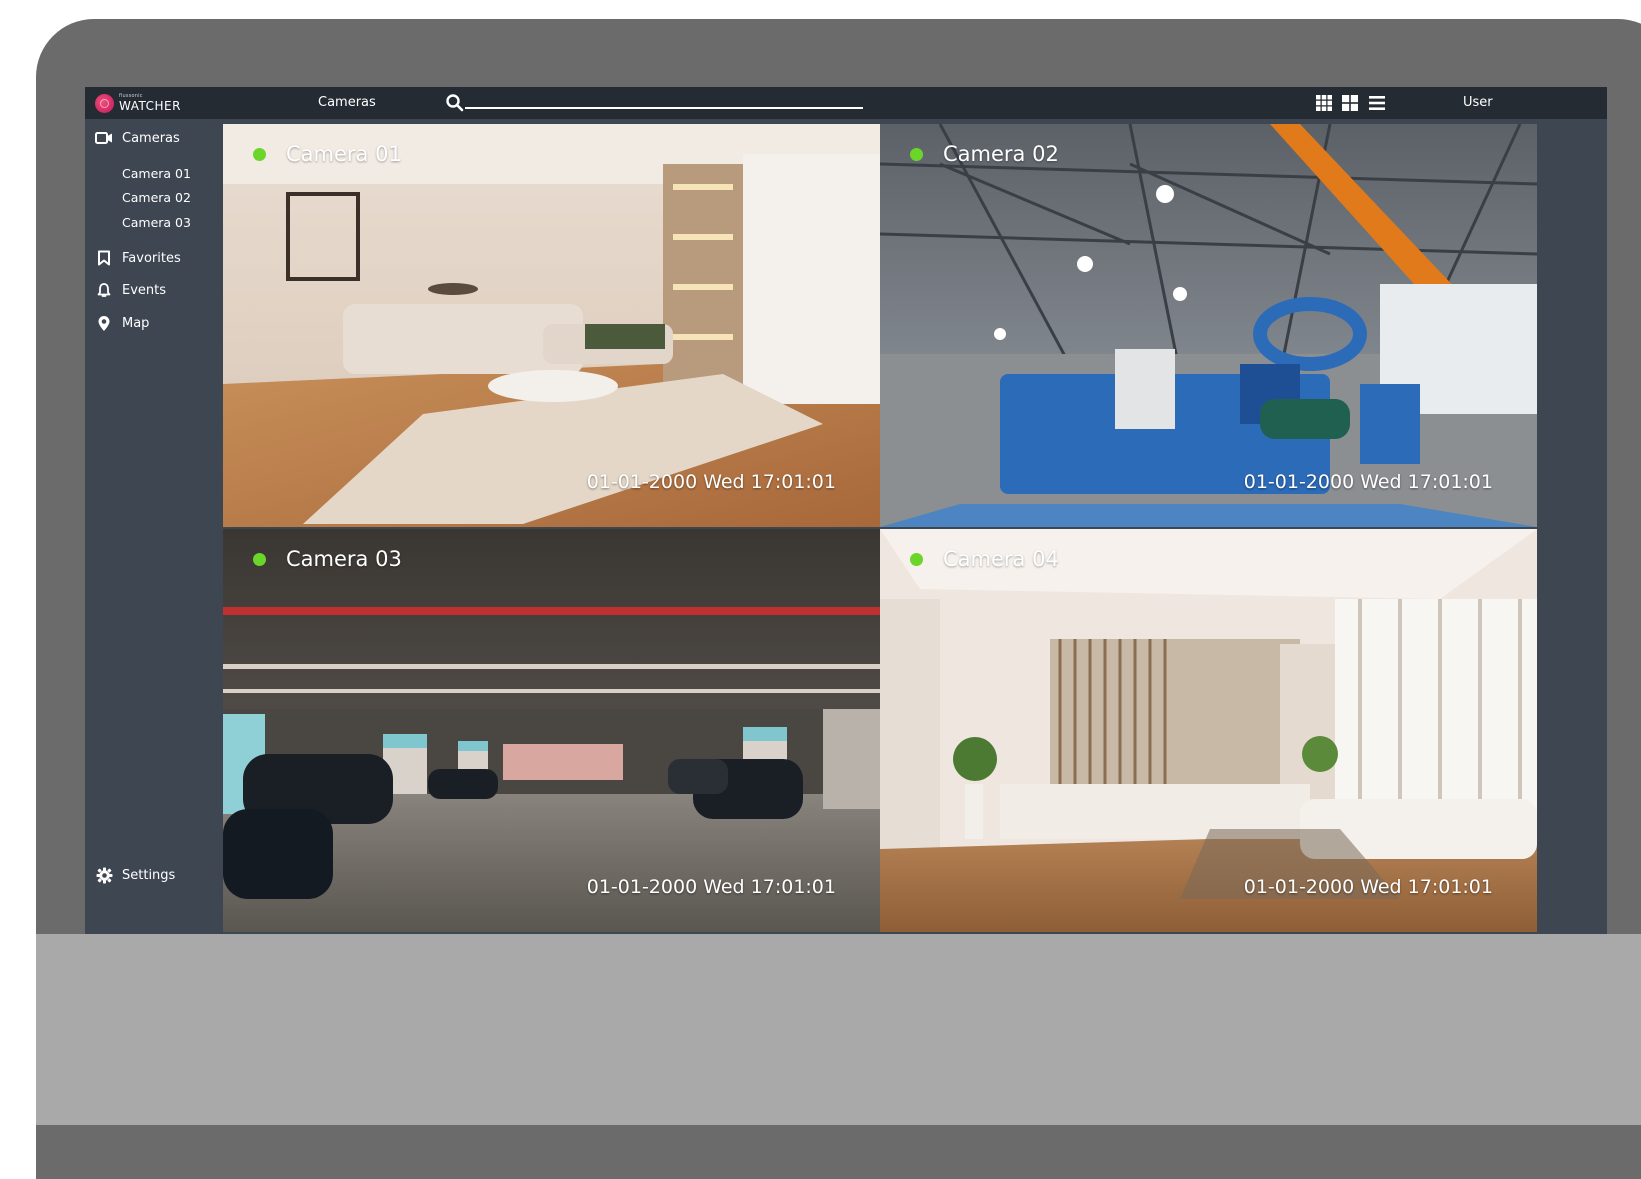 The width and height of the screenshot is (1641, 1179). Describe the element at coordinates (344, 154) in the screenshot. I see `camera-name: Camera 01` at that location.